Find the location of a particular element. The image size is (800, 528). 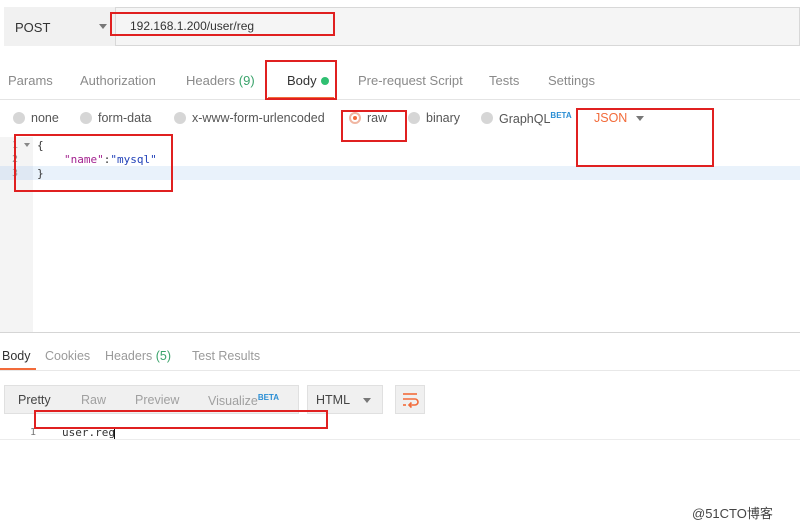

response-tab-headers: Headers (5) is located at coordinates (138, 356).